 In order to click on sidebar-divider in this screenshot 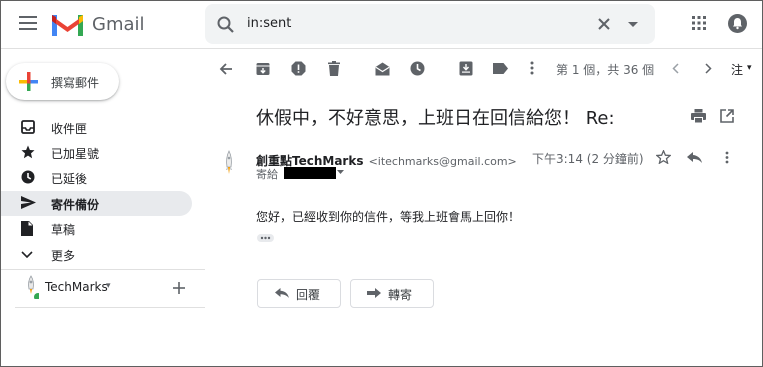, I will do `click(103, 269)`.